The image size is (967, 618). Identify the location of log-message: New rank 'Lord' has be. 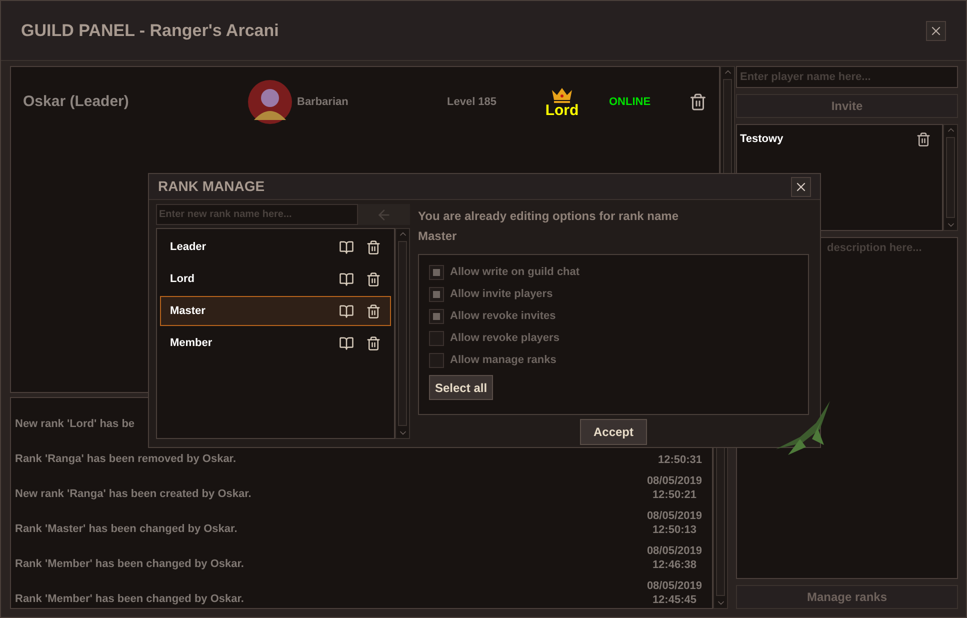
(75, 424).